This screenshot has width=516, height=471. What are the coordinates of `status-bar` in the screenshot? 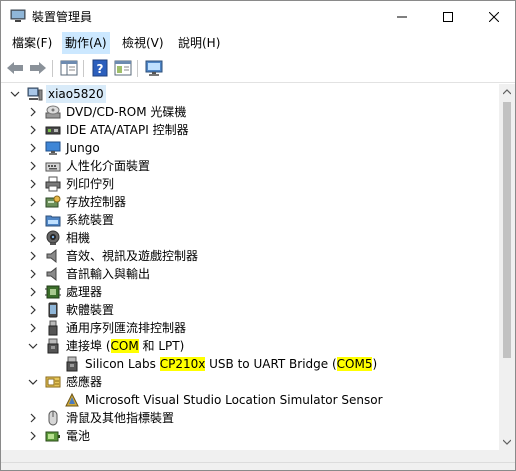 It's located at (258, 466).